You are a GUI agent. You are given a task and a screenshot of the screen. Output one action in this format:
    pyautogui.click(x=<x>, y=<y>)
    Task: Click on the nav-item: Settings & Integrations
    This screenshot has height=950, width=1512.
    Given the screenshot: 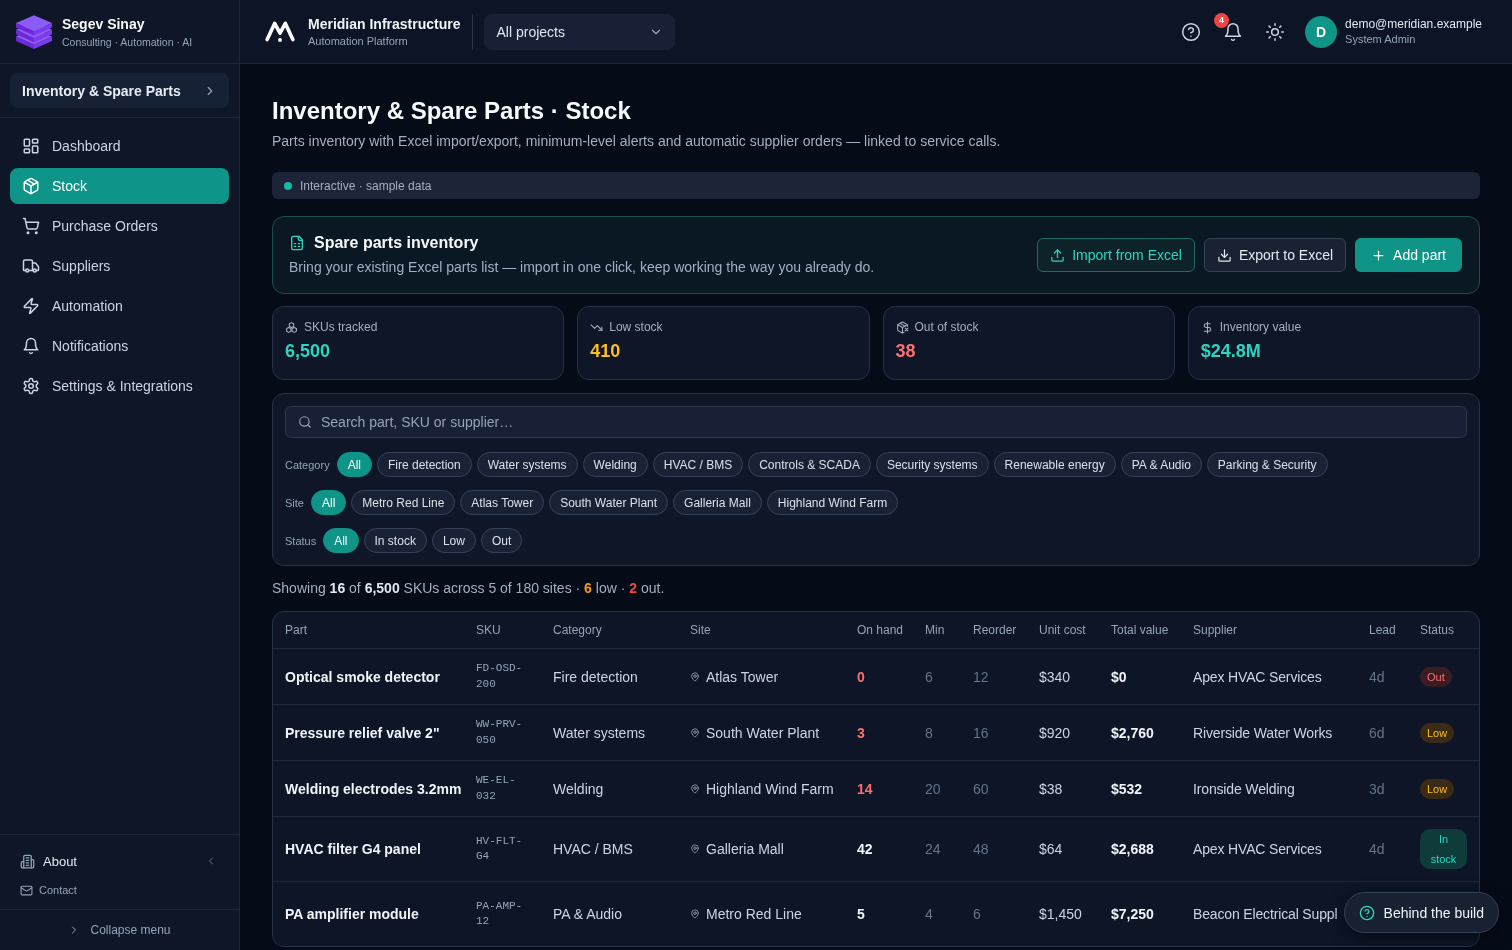 What is the action you would take?
    pyautogui.click(x=119, y=386)
    